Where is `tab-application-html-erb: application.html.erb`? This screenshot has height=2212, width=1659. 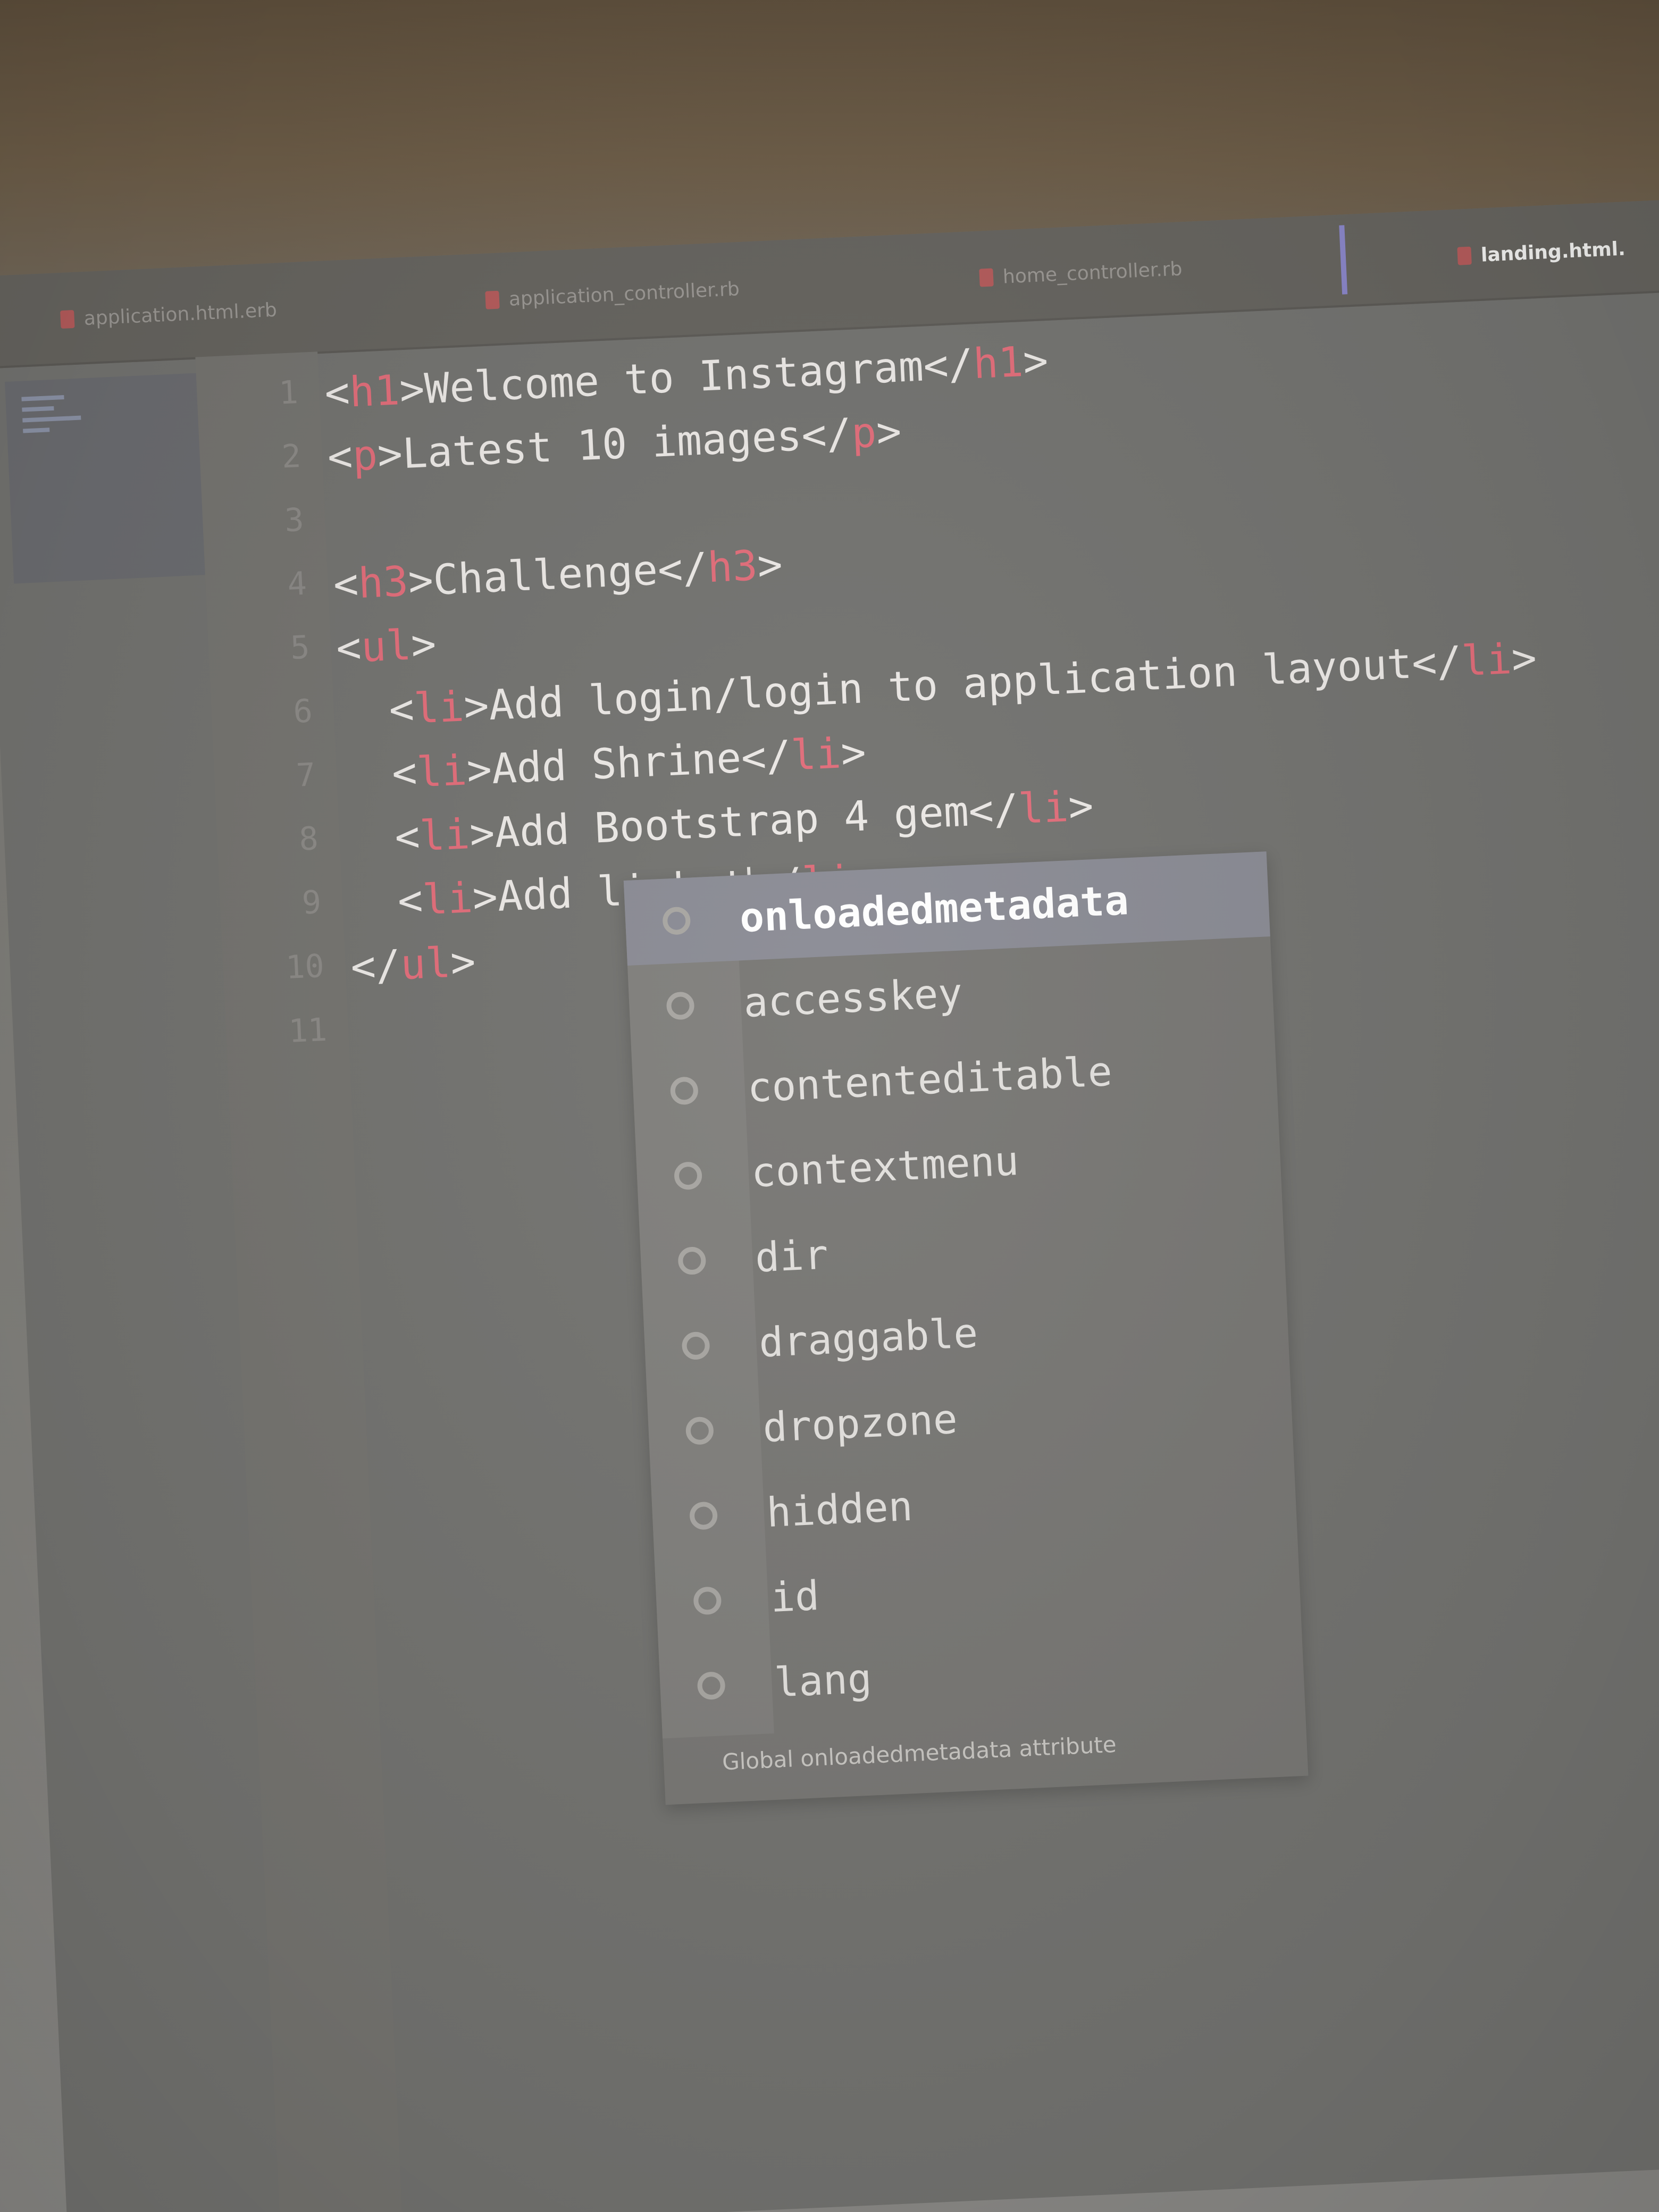
tab-application-html-erb: application.html.erb is located at coordinates (169, 315).